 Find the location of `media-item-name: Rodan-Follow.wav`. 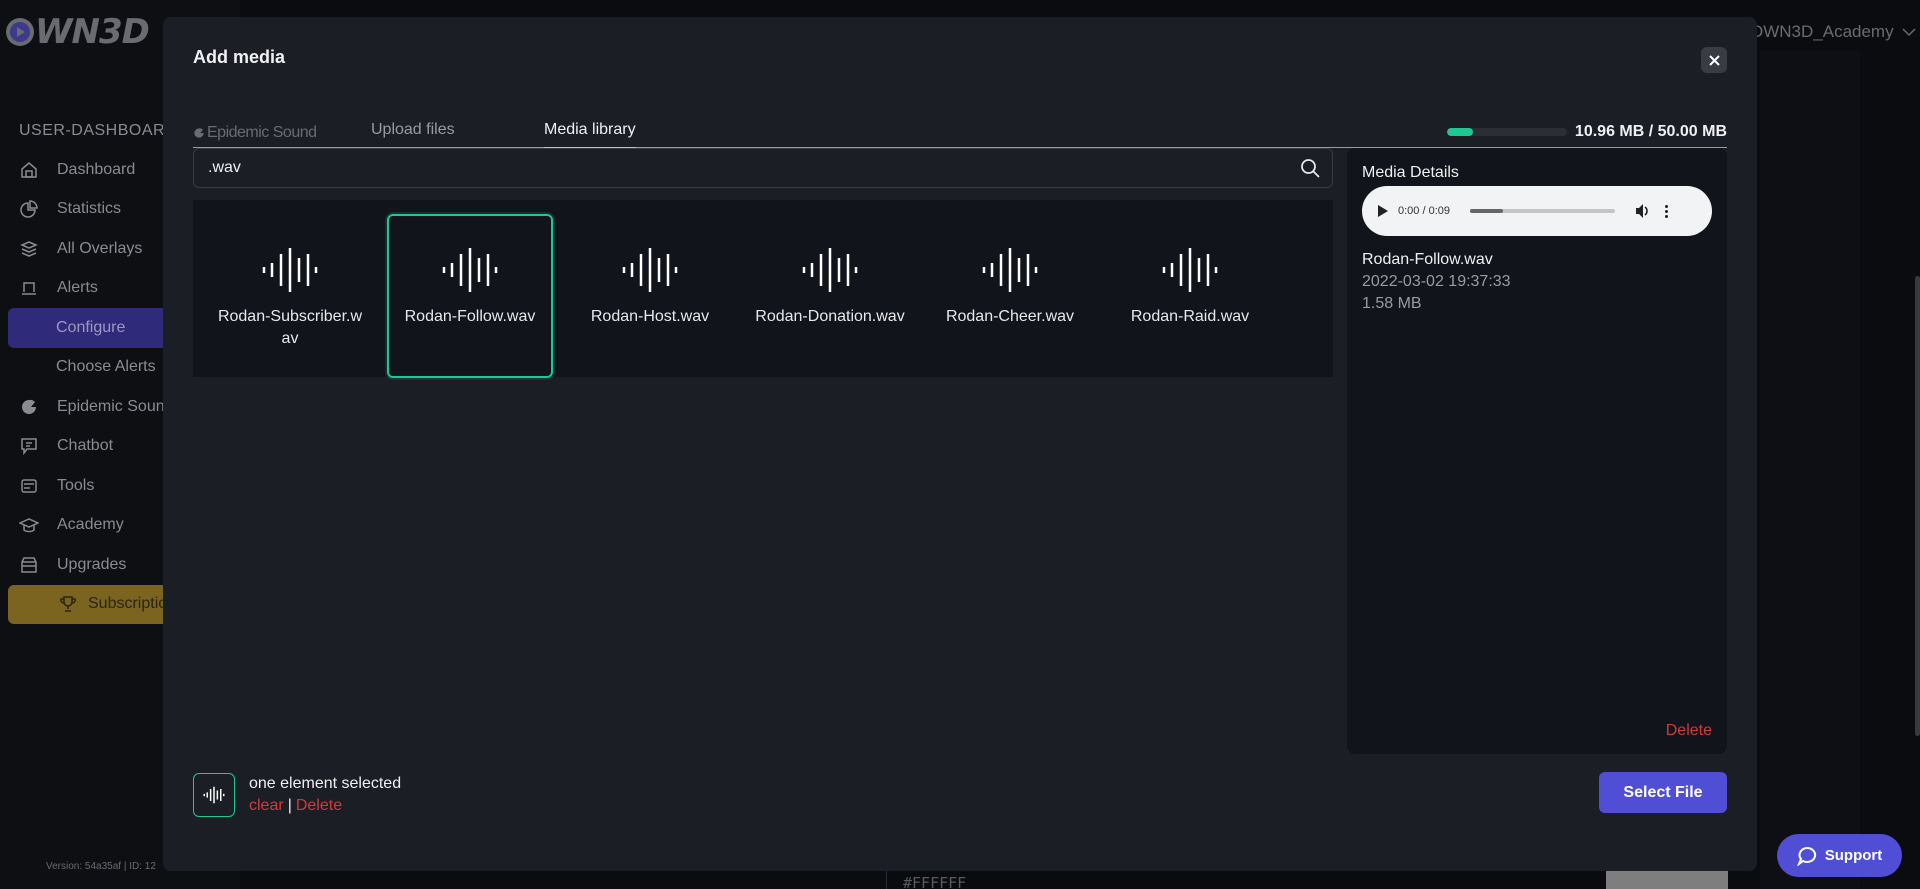

media-item-name: Rodan-Follow.wav is located at coordinates (470, 316).